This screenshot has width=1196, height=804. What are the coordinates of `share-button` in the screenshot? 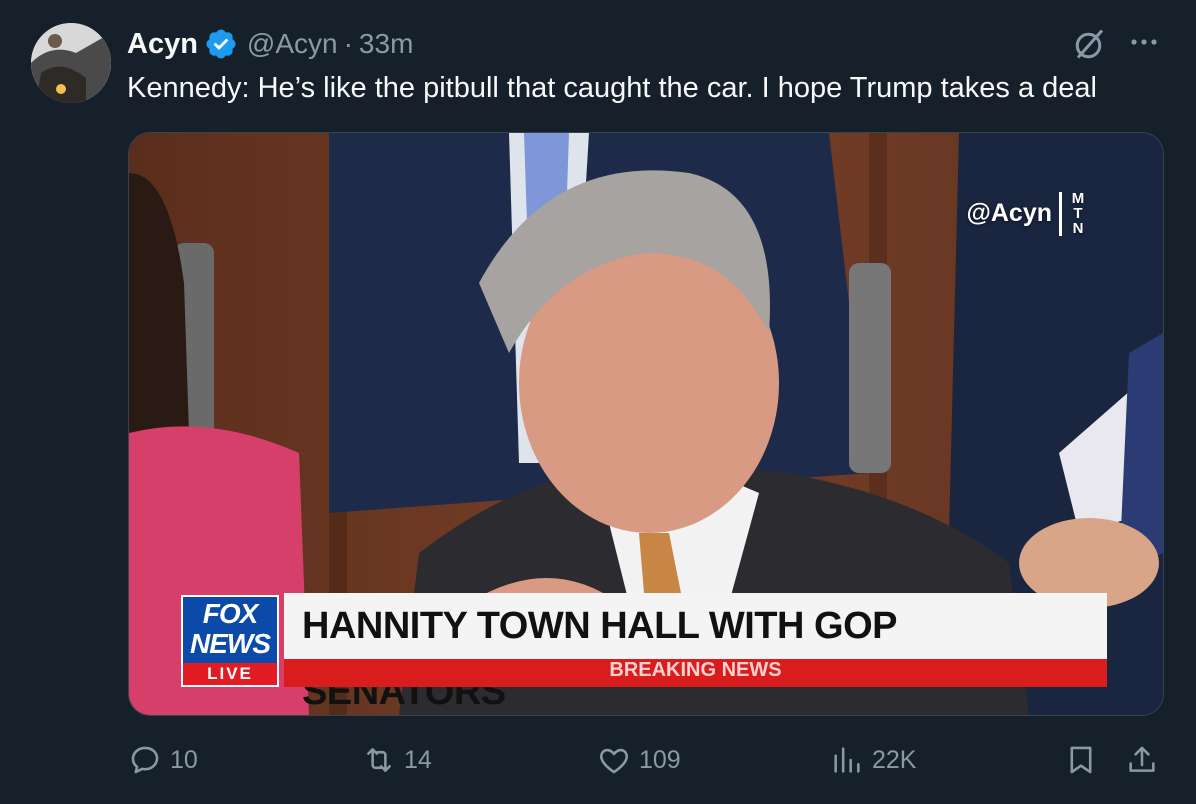 It's located at (1142, 760).